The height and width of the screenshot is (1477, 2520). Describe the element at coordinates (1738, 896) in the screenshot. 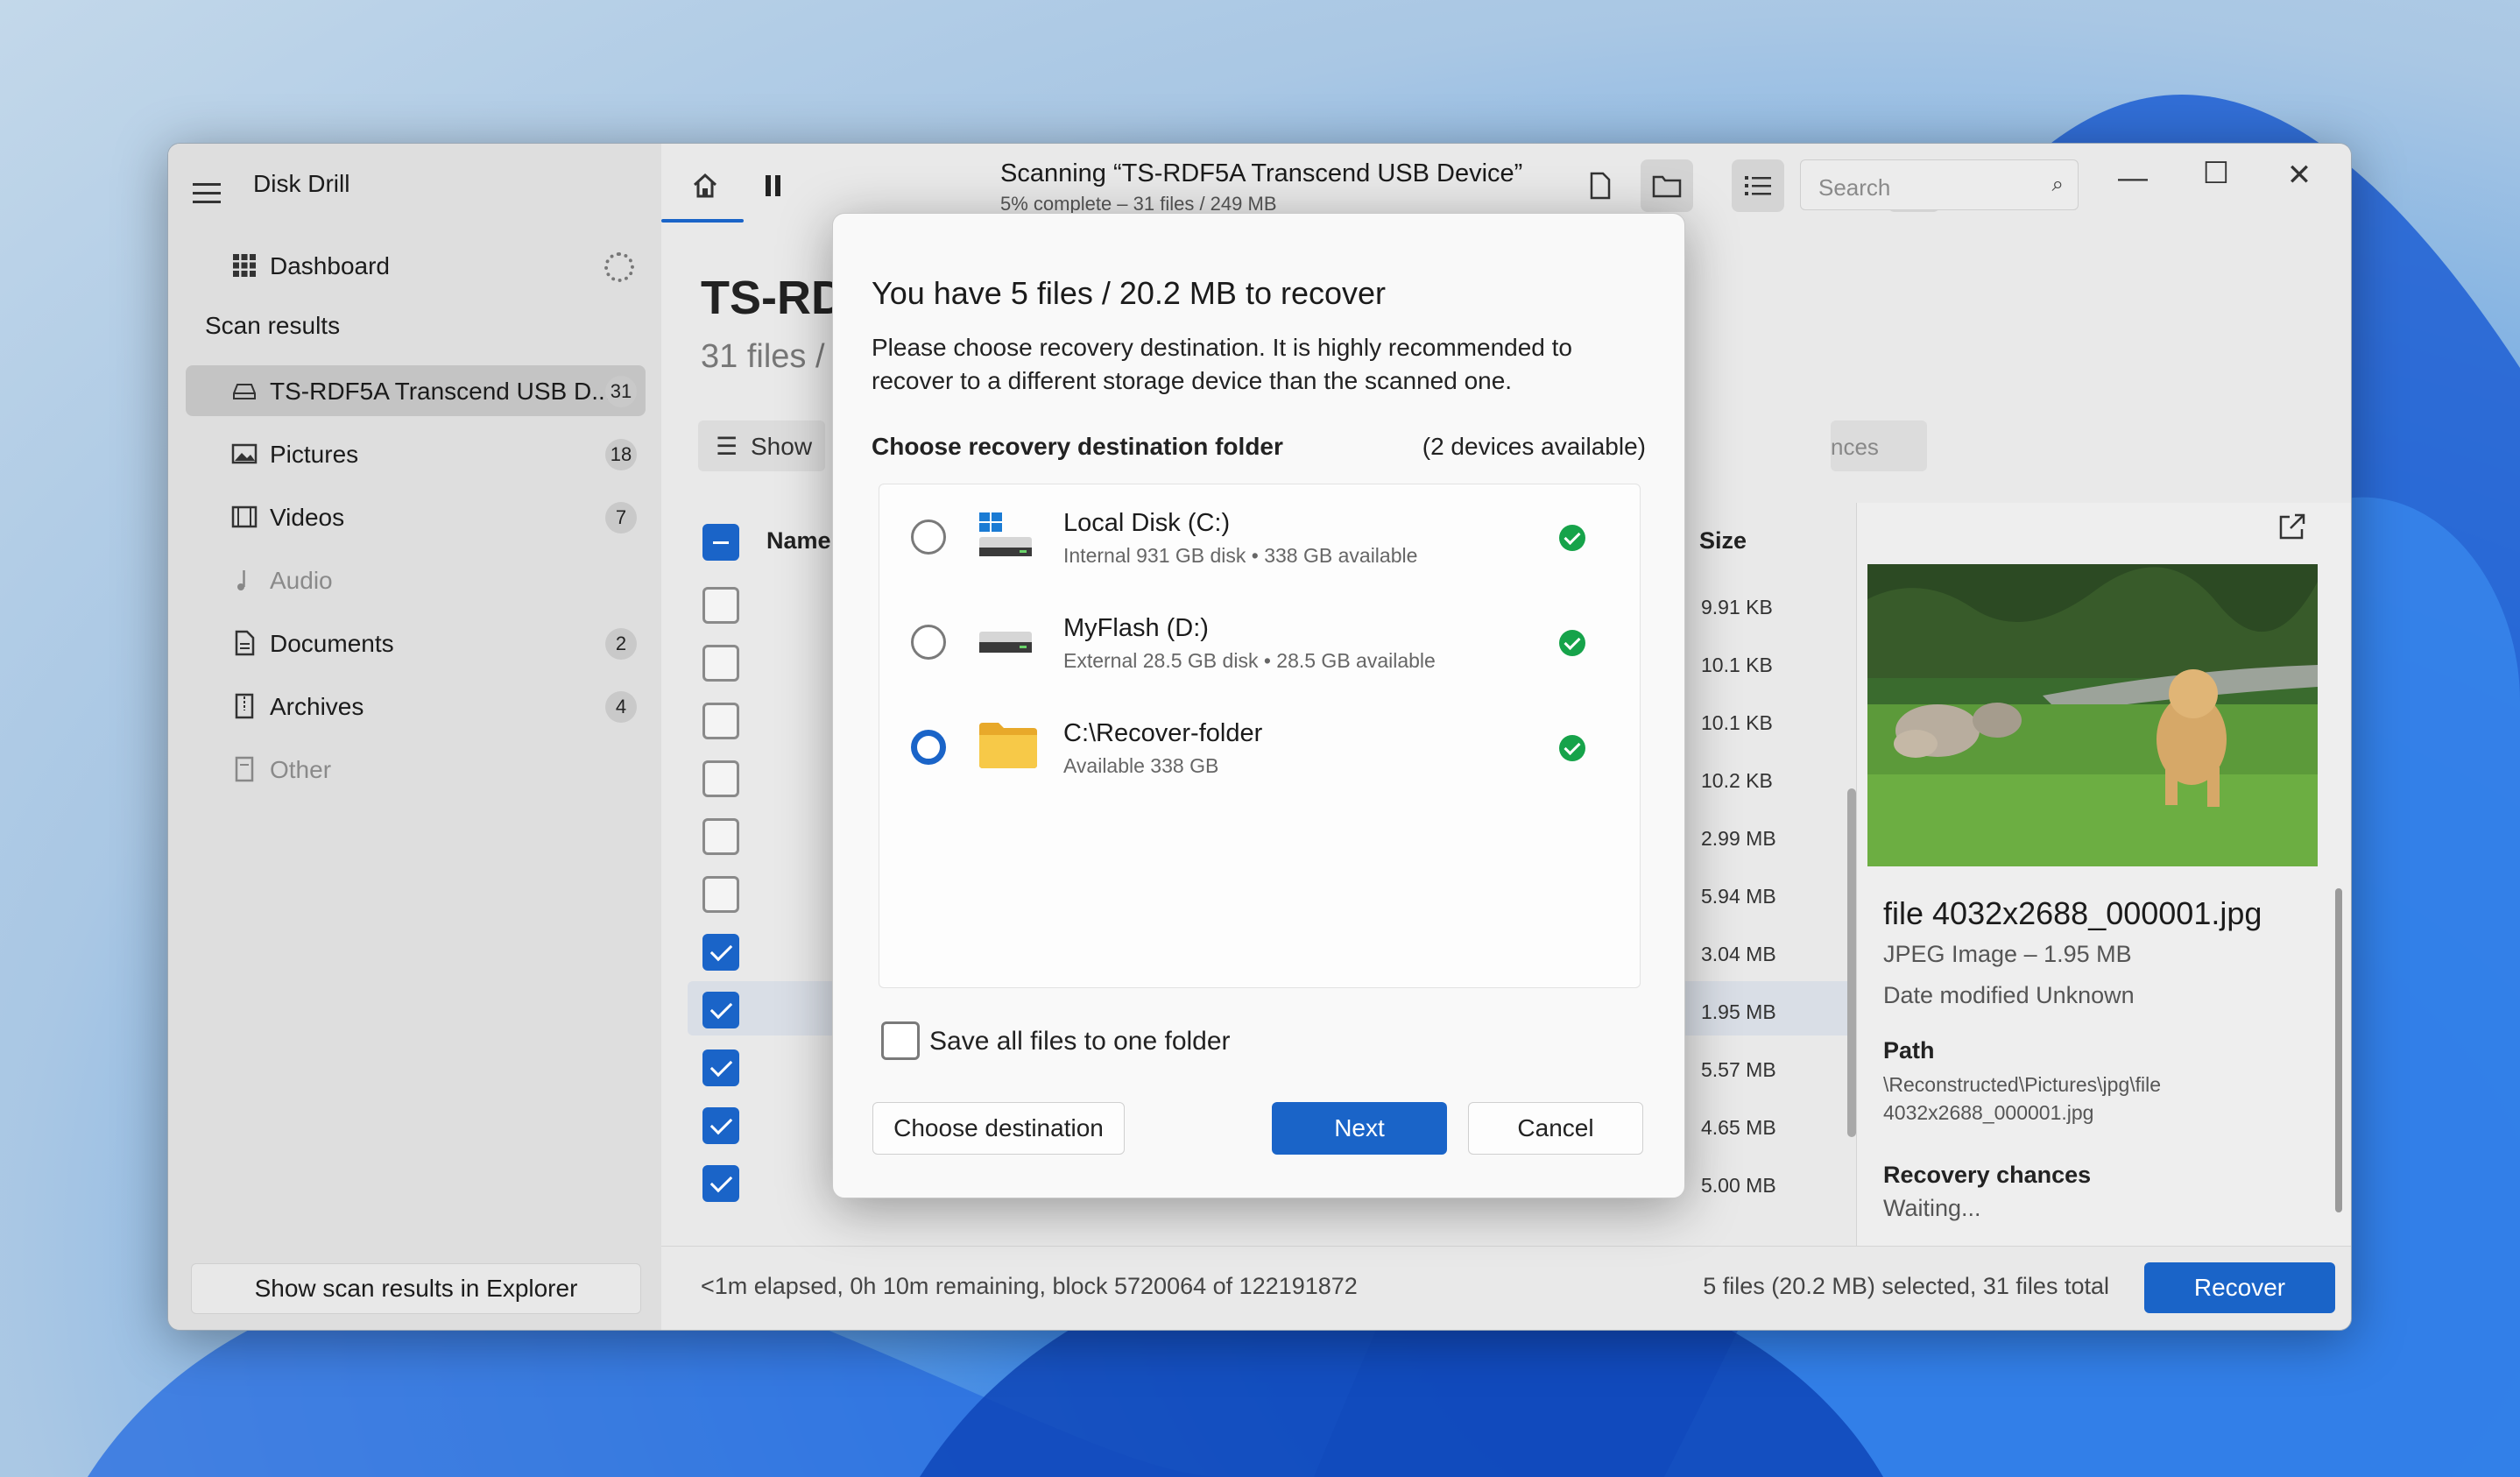

I see `row-size: 5.94 MB` at that location.